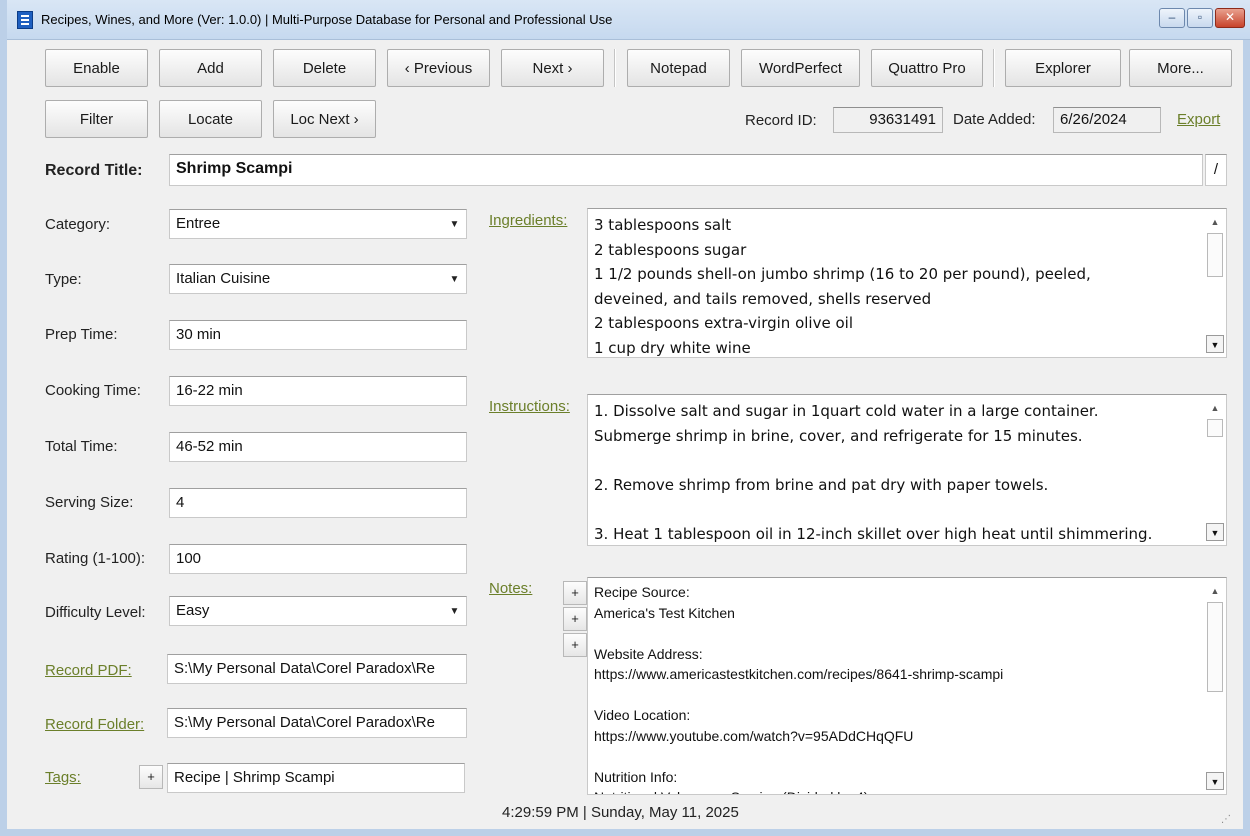 The width and height of the screenshot is (1250, 836). What do you see at coordinates (438, 68) in the screenshot?
I see `previous-button: ‹ Previous` at bounding box center [438, 68].